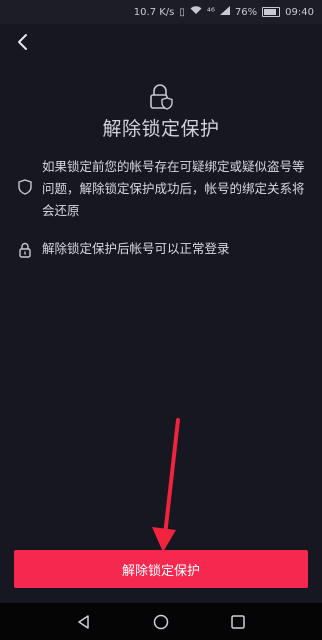 This screenshot has width=322, height=640. What do you see at coordinates (136, 248) in the screenshot?
I see `info-text-login: 解除锁定保护后帐号可以正常登录` at bounding box center [136, 248].